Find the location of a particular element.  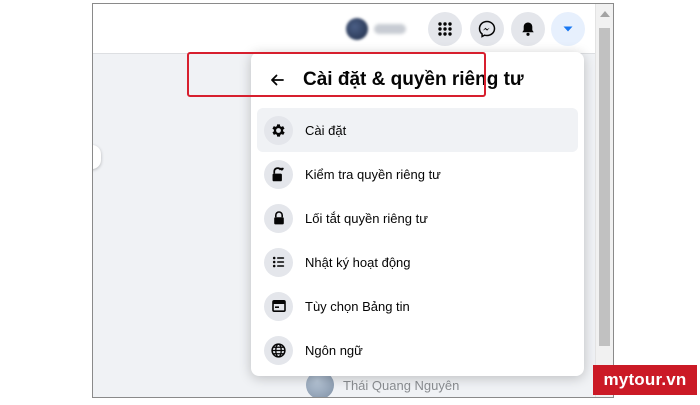

menu-item-label: Nhật ký hoạt động is located at coordinates (358, 262).